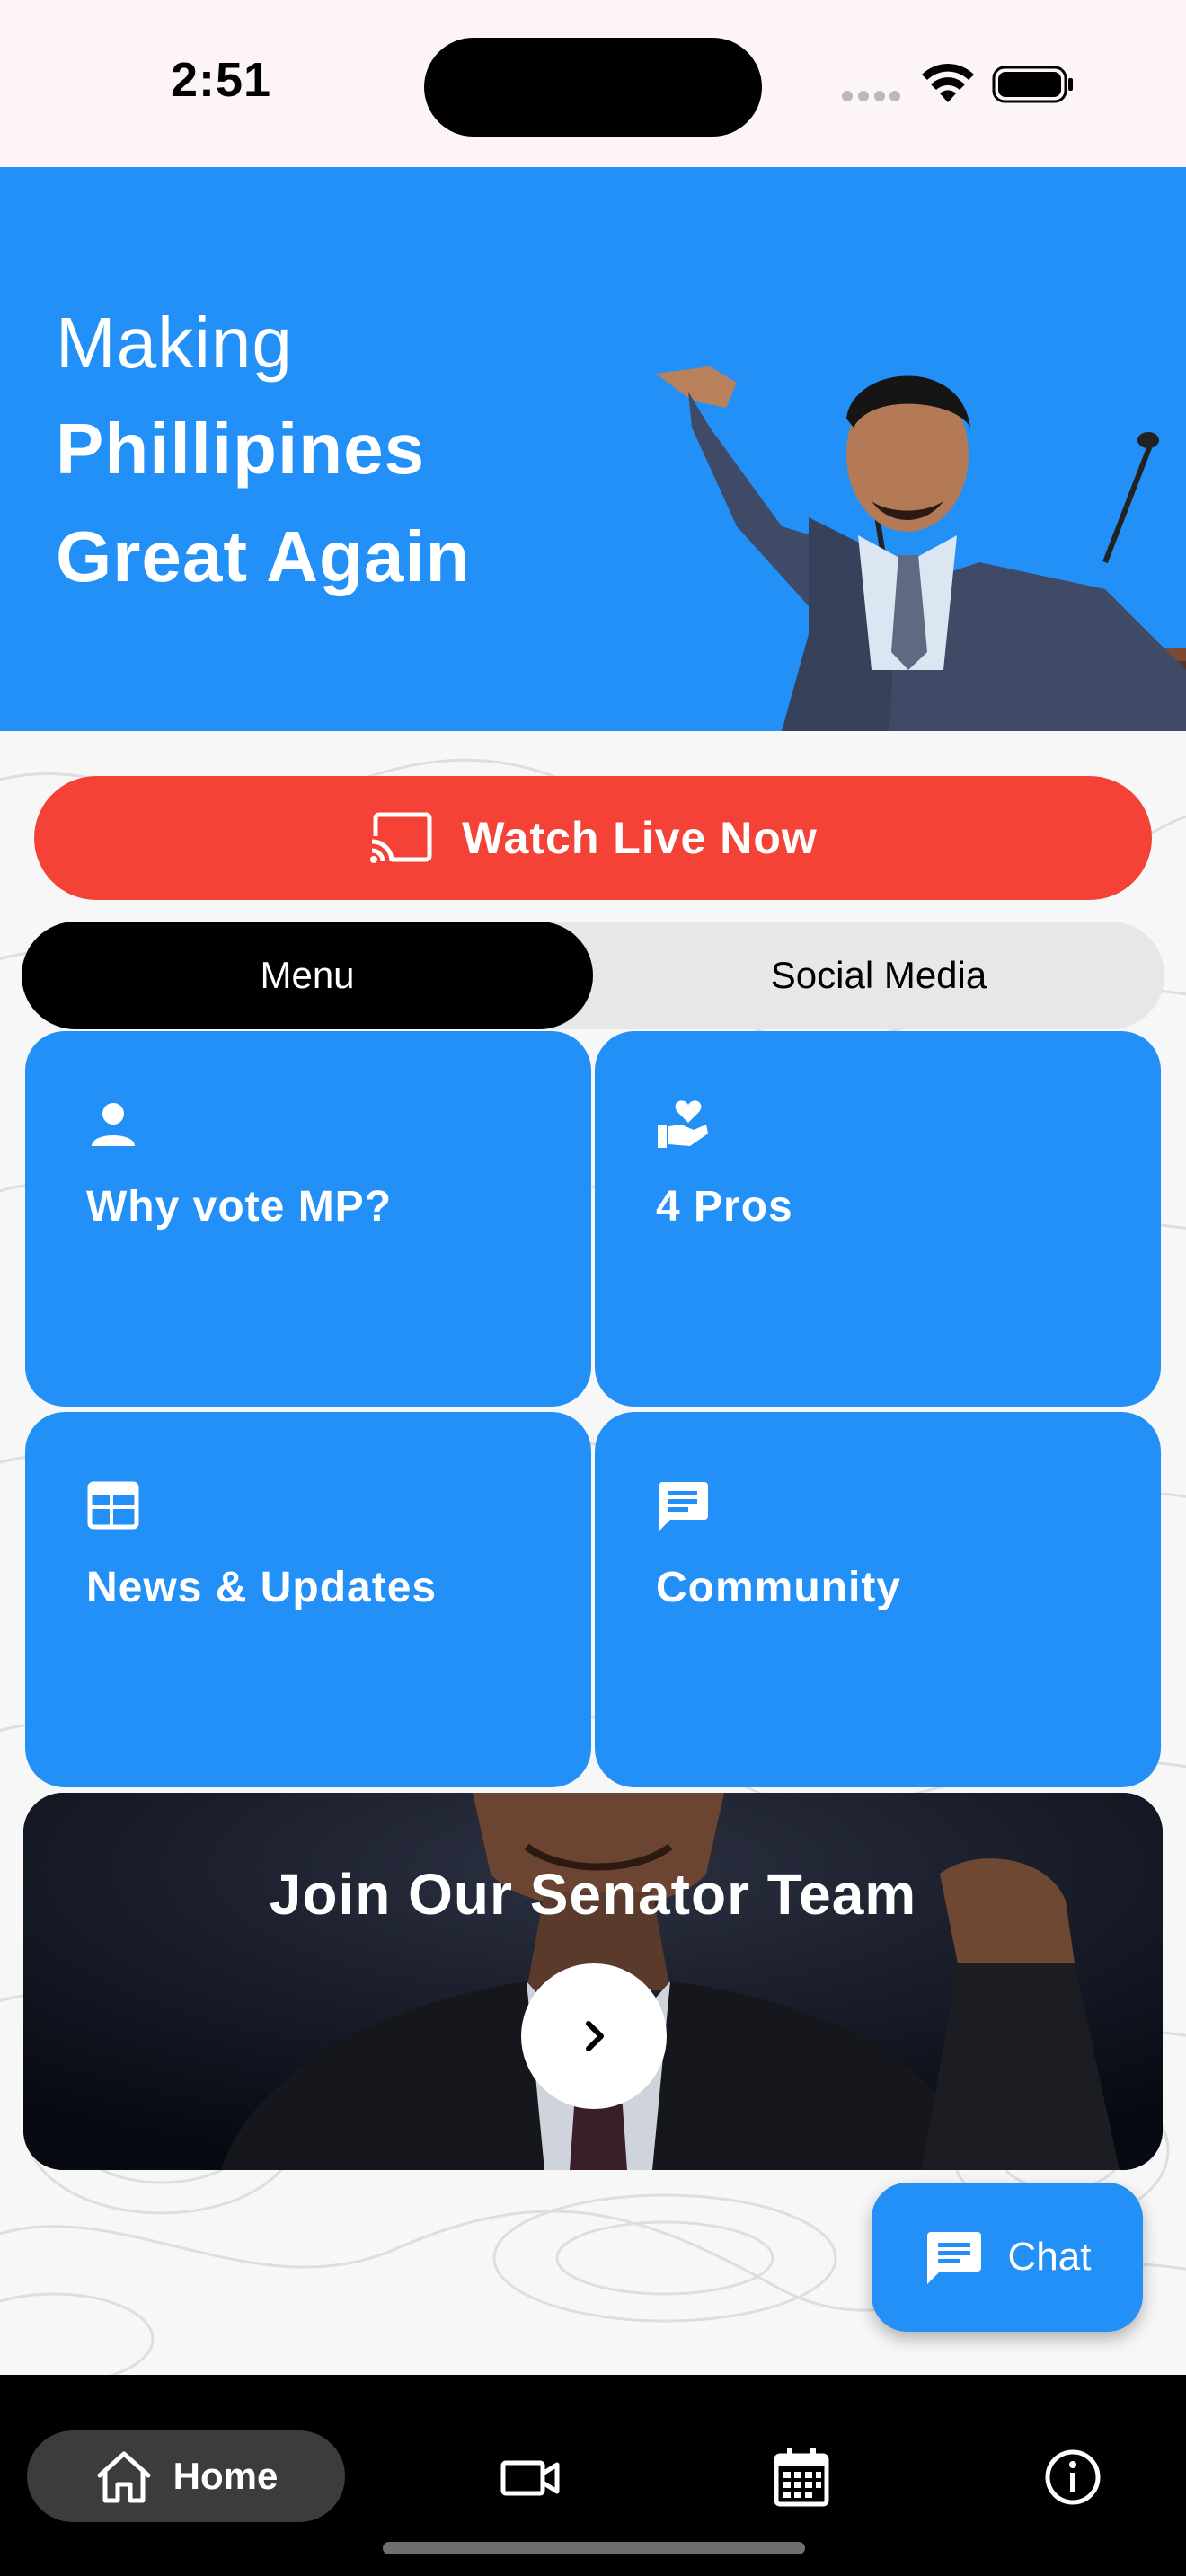 The height and width of the screenshot is (2576, 1186). What do you see at coordinates (593, 87) in the screenshot?
I see `dynamic-island` at bounding box center [593, 87].